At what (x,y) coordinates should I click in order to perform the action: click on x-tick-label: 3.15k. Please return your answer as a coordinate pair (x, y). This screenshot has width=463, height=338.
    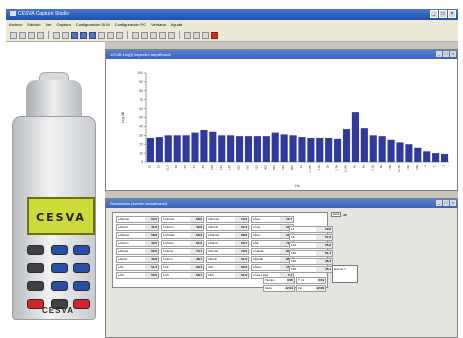
    Looking at the image, I should click on (346, 169).